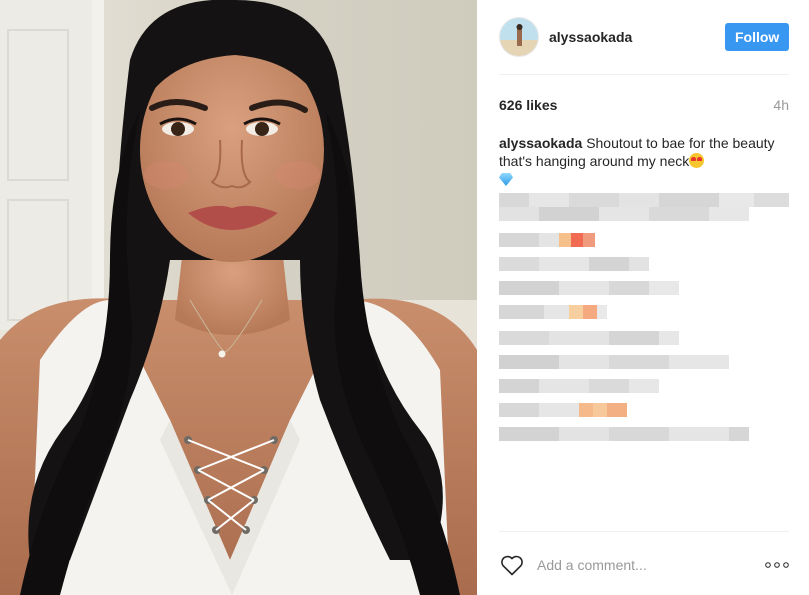  I want to click on likes-count: 626 likes, so click(528, 105).